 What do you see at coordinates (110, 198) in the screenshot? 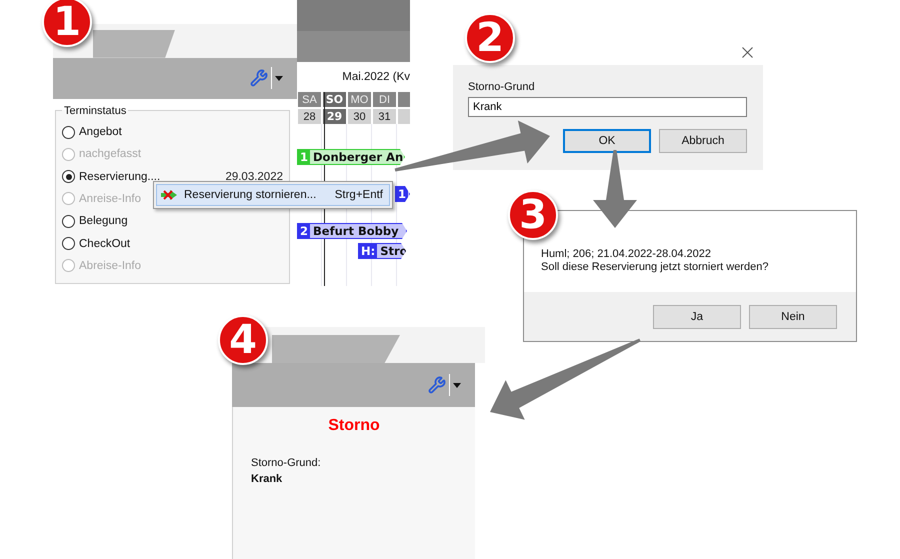
I see `radio-label: Anreise-Info` at bounding box center [110, 198].